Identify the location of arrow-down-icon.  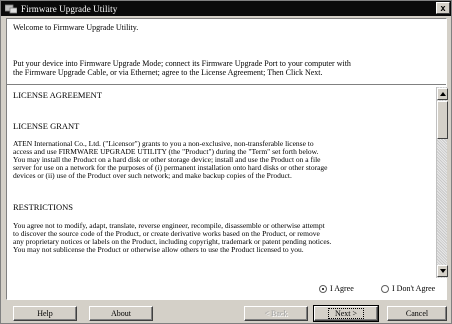
(443, 271).